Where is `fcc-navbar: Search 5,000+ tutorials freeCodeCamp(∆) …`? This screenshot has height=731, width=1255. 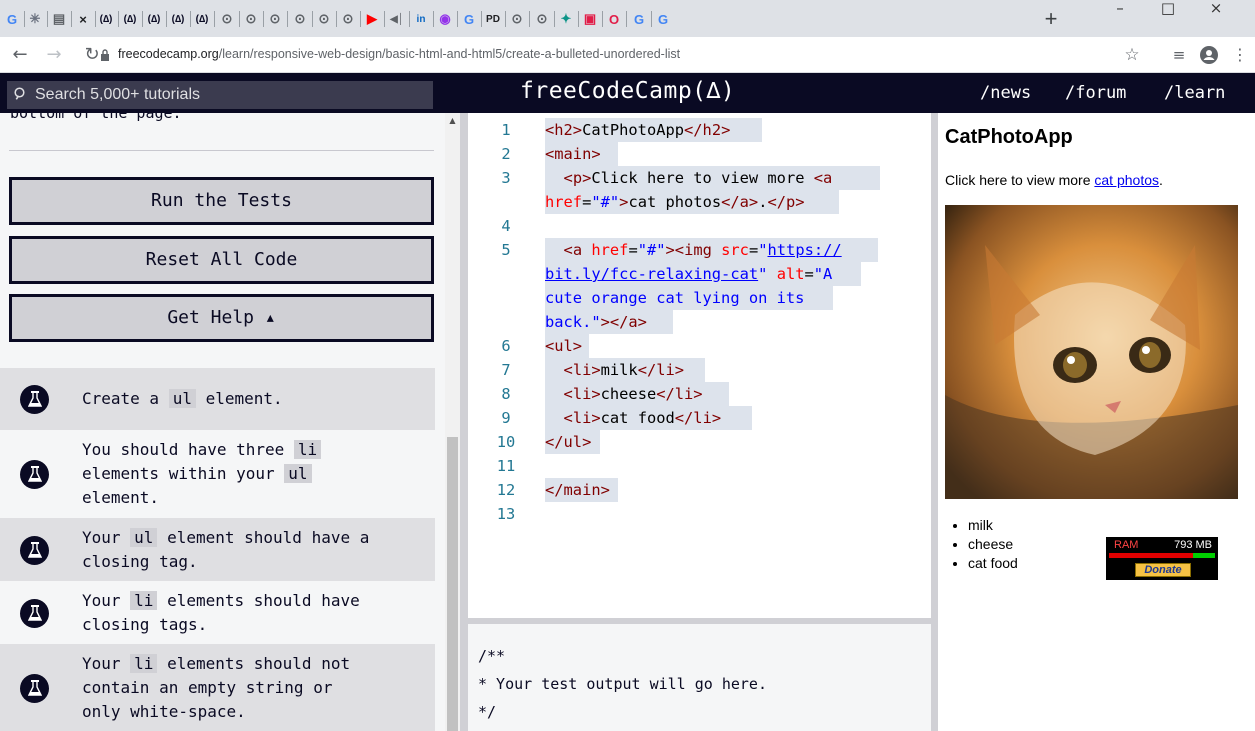
fcc-navbar: Search 5,000+ tutorials freeCodeCamp(∆) … is located at coordinates (627, 93).